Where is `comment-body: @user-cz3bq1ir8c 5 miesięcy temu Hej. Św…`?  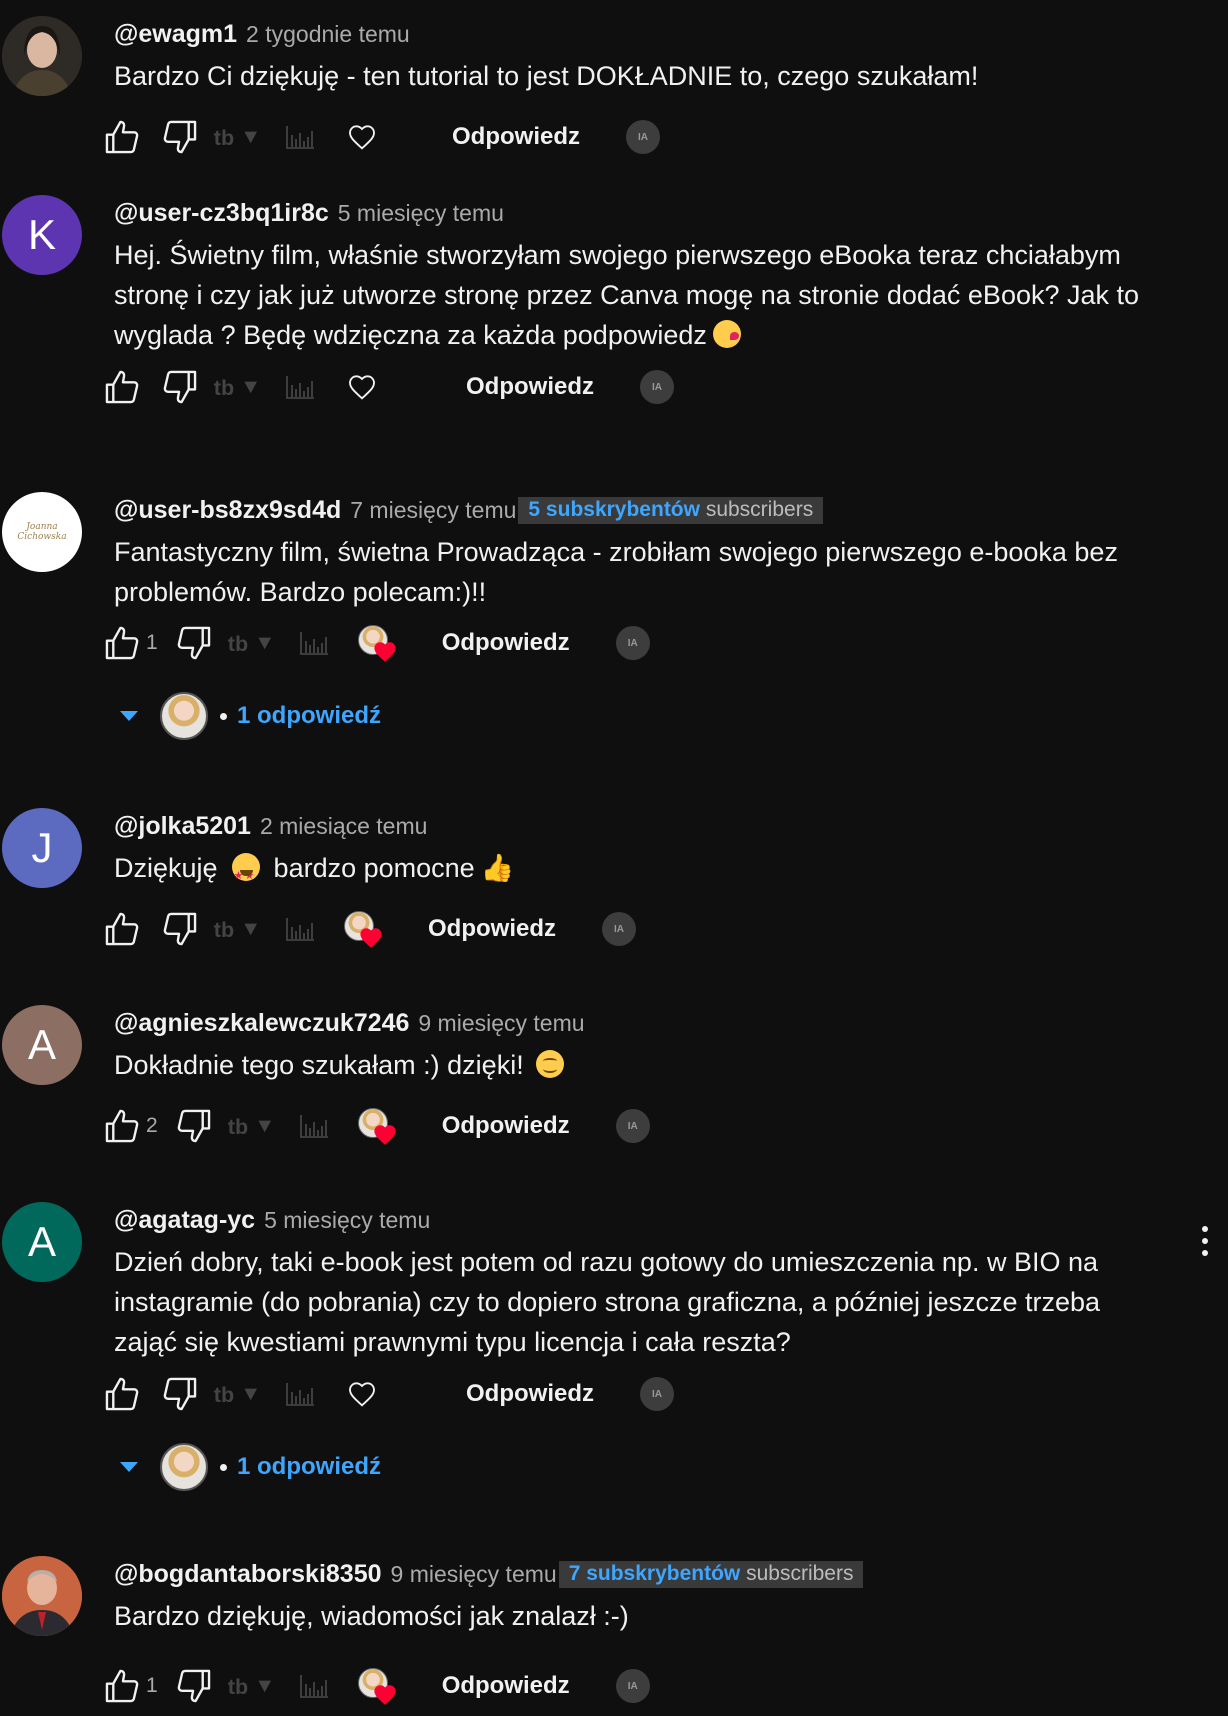
comment-body: @user-cz3bq1ir8c 5 miesięcy temu Hej. Św… is located at coordinates (641, 275).